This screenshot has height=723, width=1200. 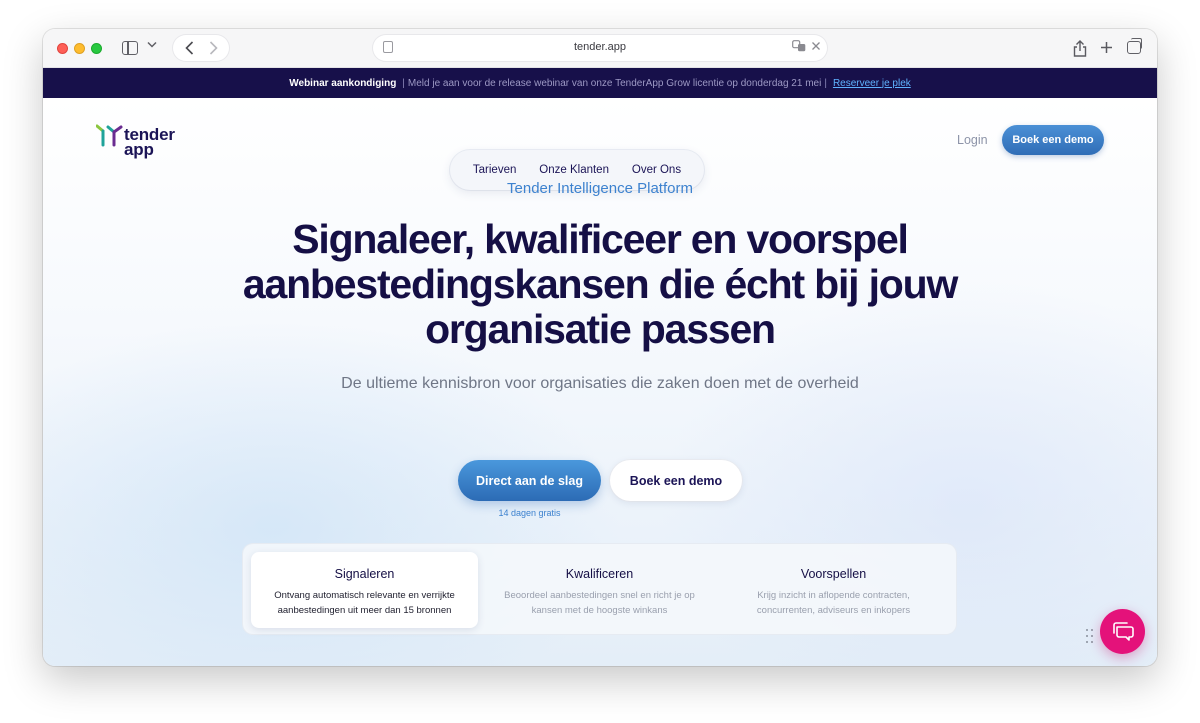 I want to click on tenderapp-logo: tender app, so click(x=141, y=141).